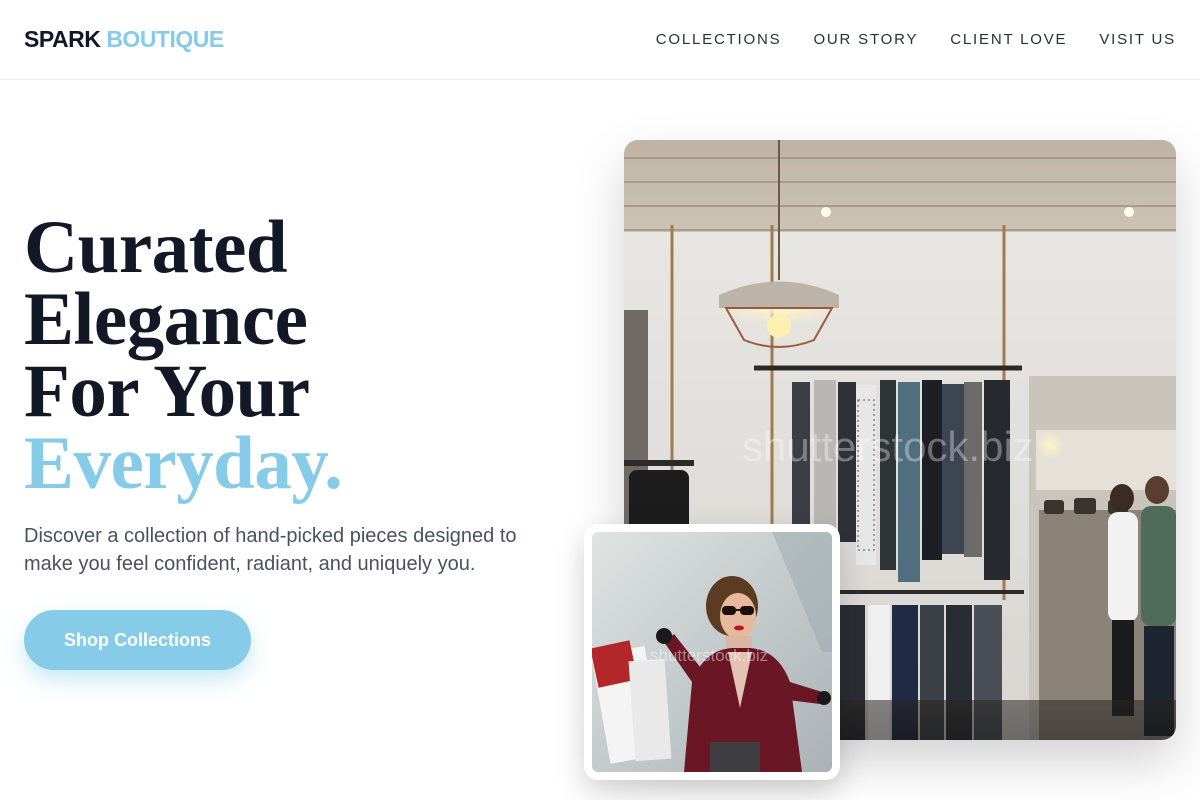 The width and height of the screenshot is (1200, 800). I want to click on logo: SPARK BOUTIQUE, so click(124, 39).